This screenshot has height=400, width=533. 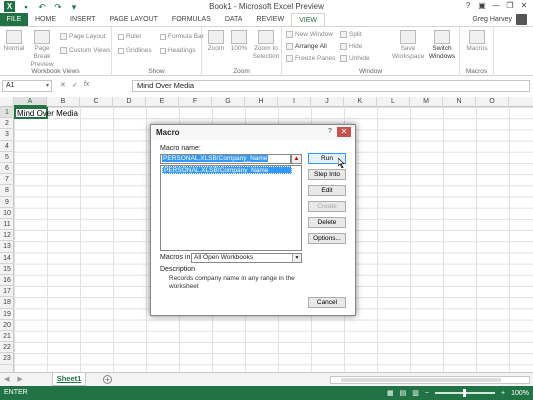 What do you see at coordinates (327, 190) in the screenshot?
I see `edit-button: Edit` at bounding box center [327, 190].